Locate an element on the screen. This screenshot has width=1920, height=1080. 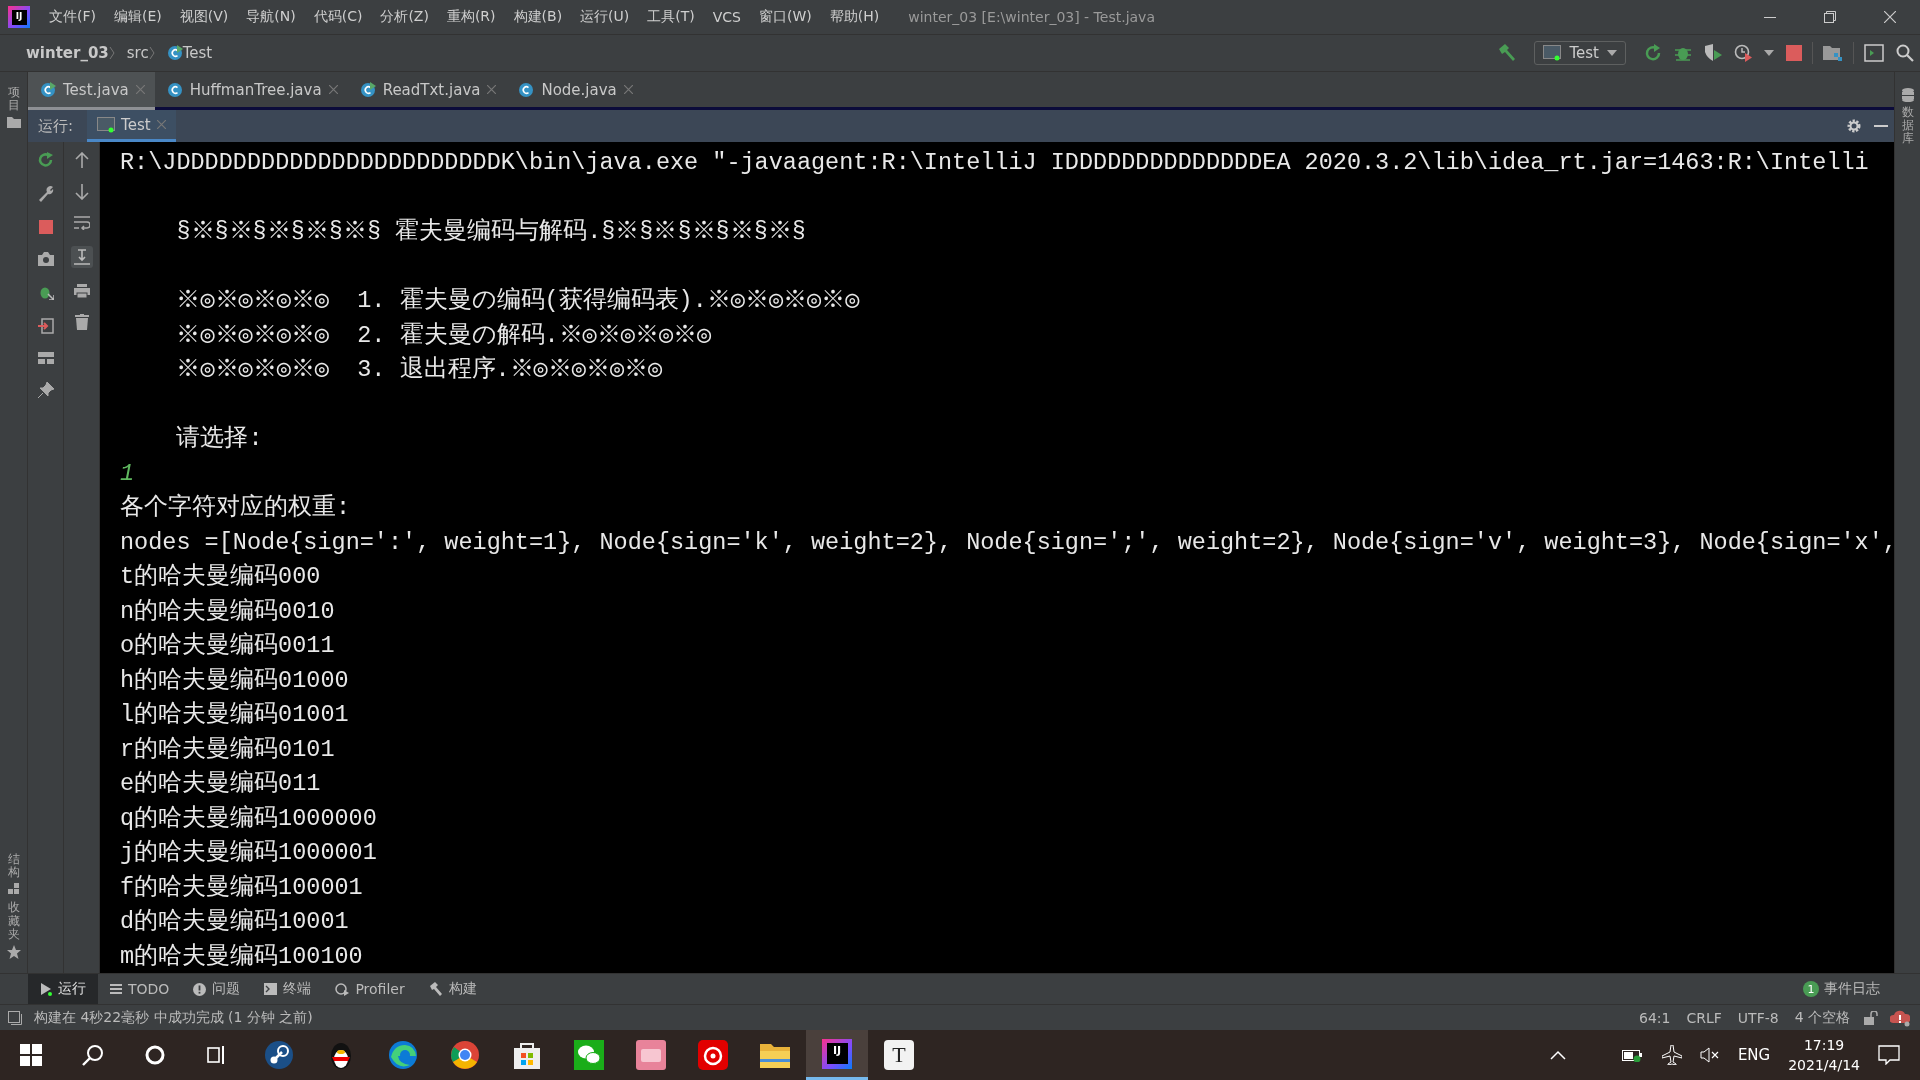
status-item: CRLF is located at coordinates (1704, 1017).